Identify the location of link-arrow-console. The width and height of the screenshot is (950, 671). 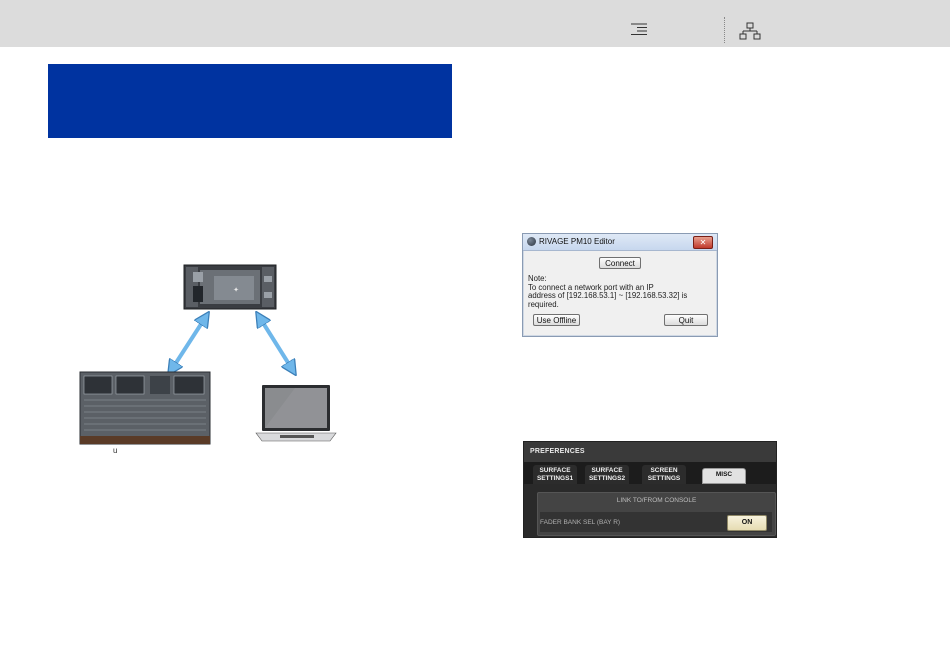
(188, 343).